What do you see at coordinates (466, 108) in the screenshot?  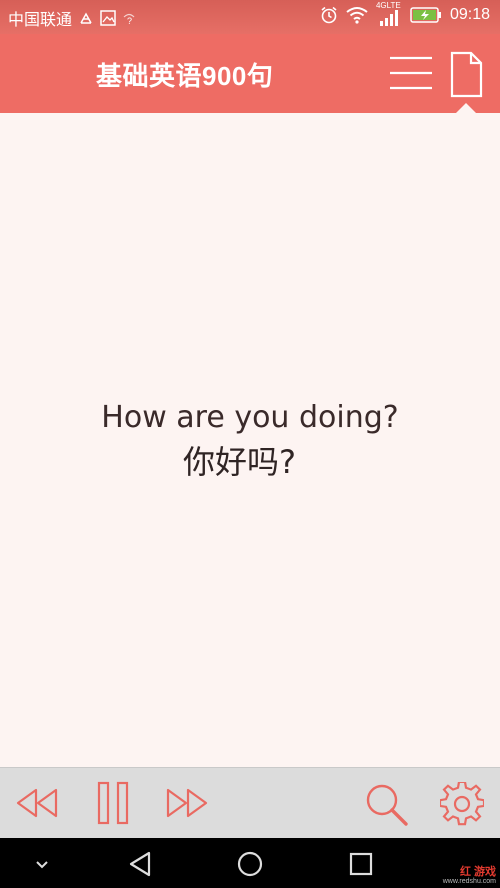 I see `active-tab-pointer` at bounding box center [466, 108].